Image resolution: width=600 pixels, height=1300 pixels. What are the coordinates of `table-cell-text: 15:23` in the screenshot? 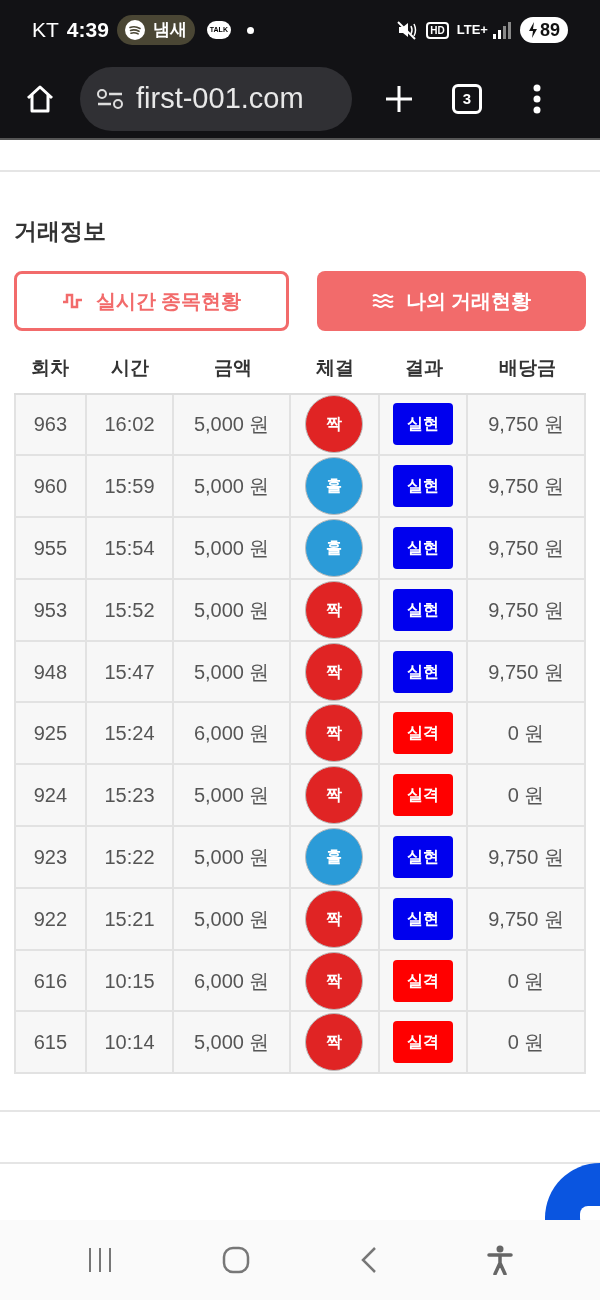 It's located at (129, 796).